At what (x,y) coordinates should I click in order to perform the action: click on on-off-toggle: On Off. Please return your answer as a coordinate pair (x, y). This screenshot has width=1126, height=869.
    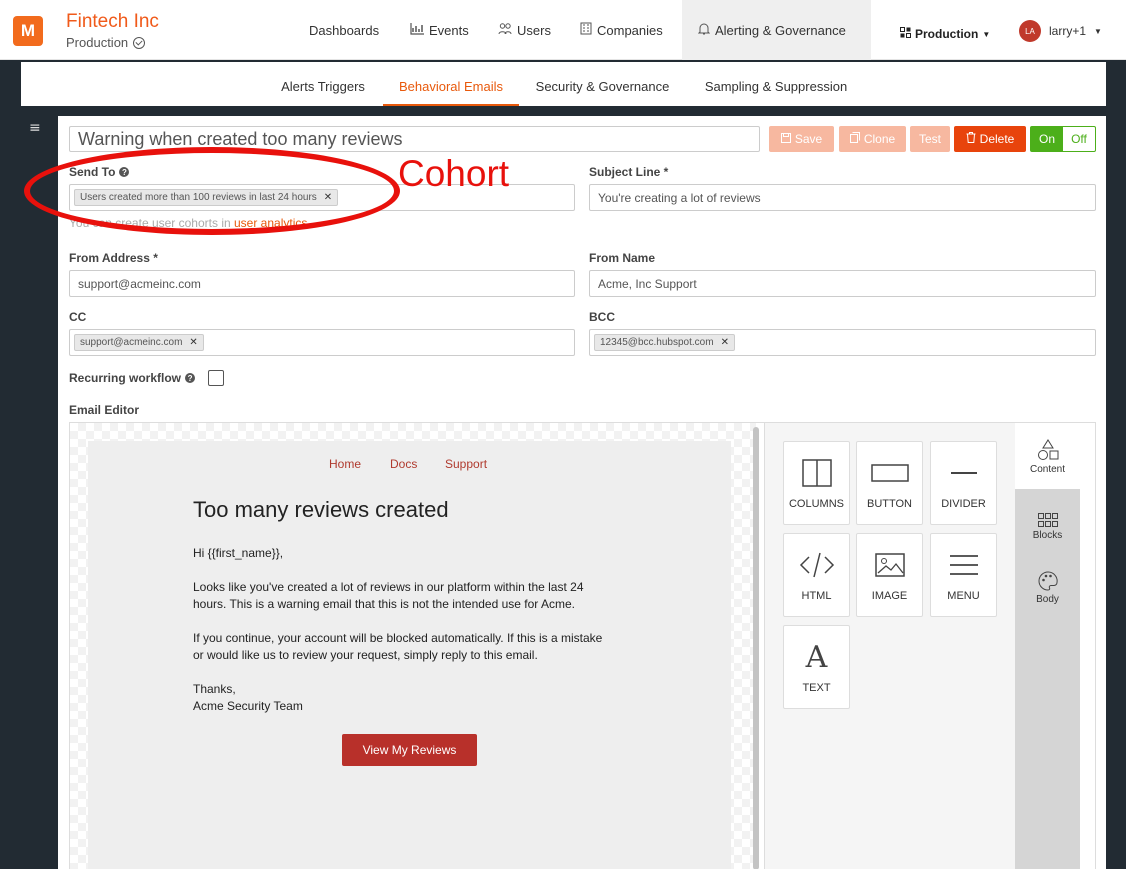
    Looking at the image, I should click on (1063, 139).